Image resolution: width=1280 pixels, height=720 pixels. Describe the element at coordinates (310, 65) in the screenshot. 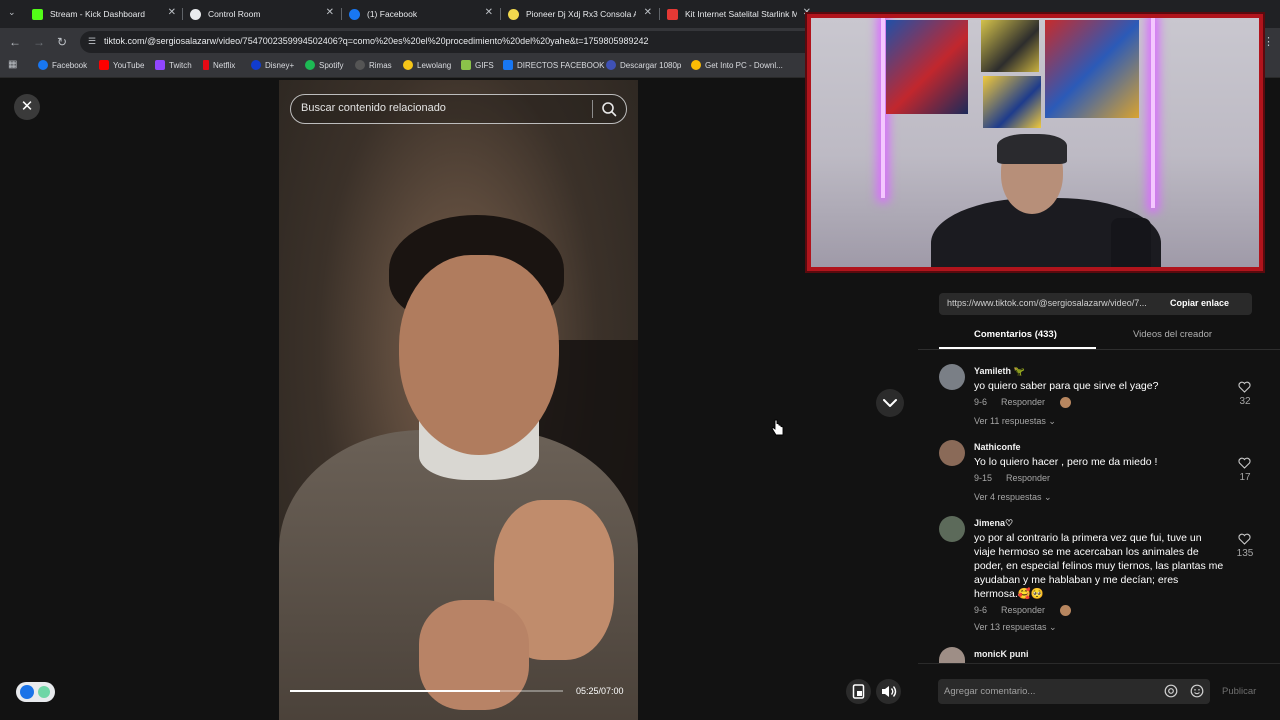

I see `spotify-icon` at that location.